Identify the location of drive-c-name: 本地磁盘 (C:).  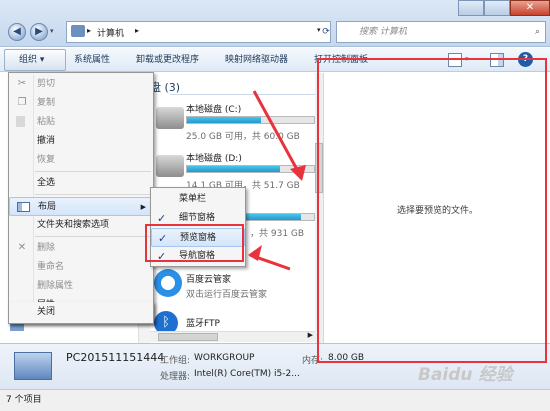
(213, 108).